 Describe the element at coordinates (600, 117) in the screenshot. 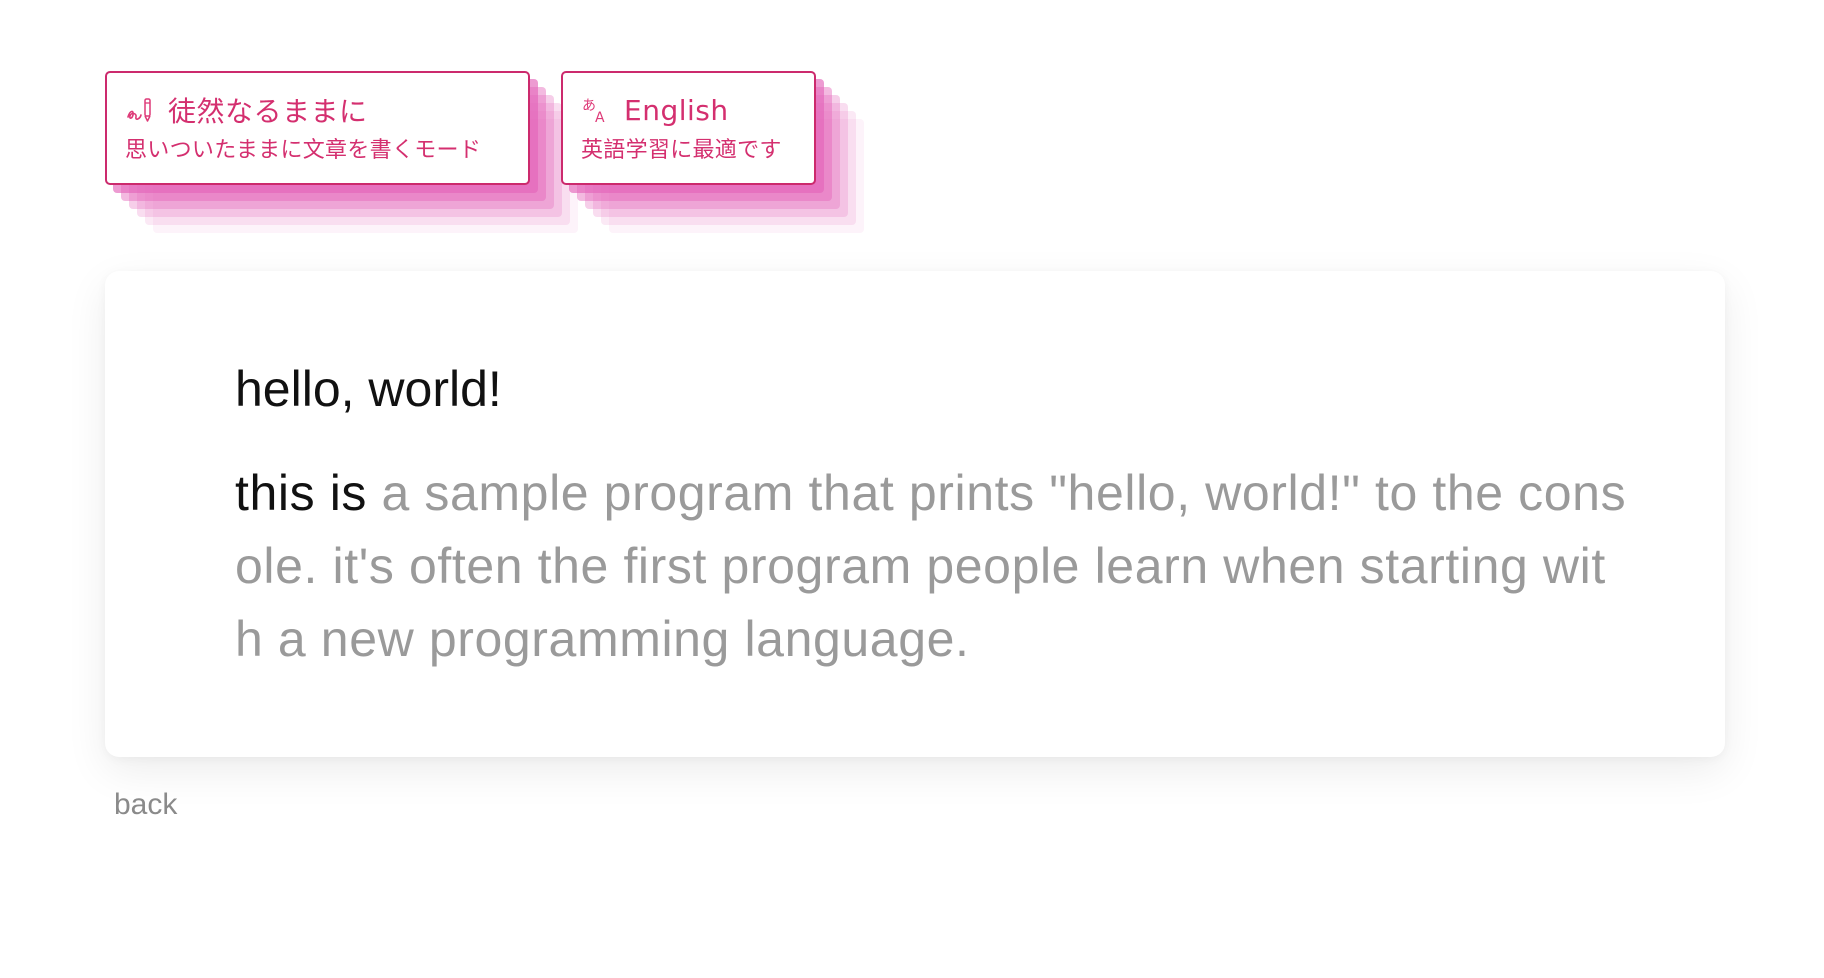

I see `svg-text: A` at that location.